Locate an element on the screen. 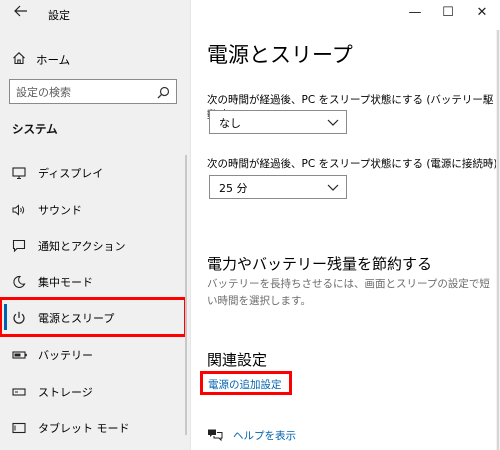 The height and width of the screenshot is (450, 500). battery-icon is located at coordinates (19, 354).